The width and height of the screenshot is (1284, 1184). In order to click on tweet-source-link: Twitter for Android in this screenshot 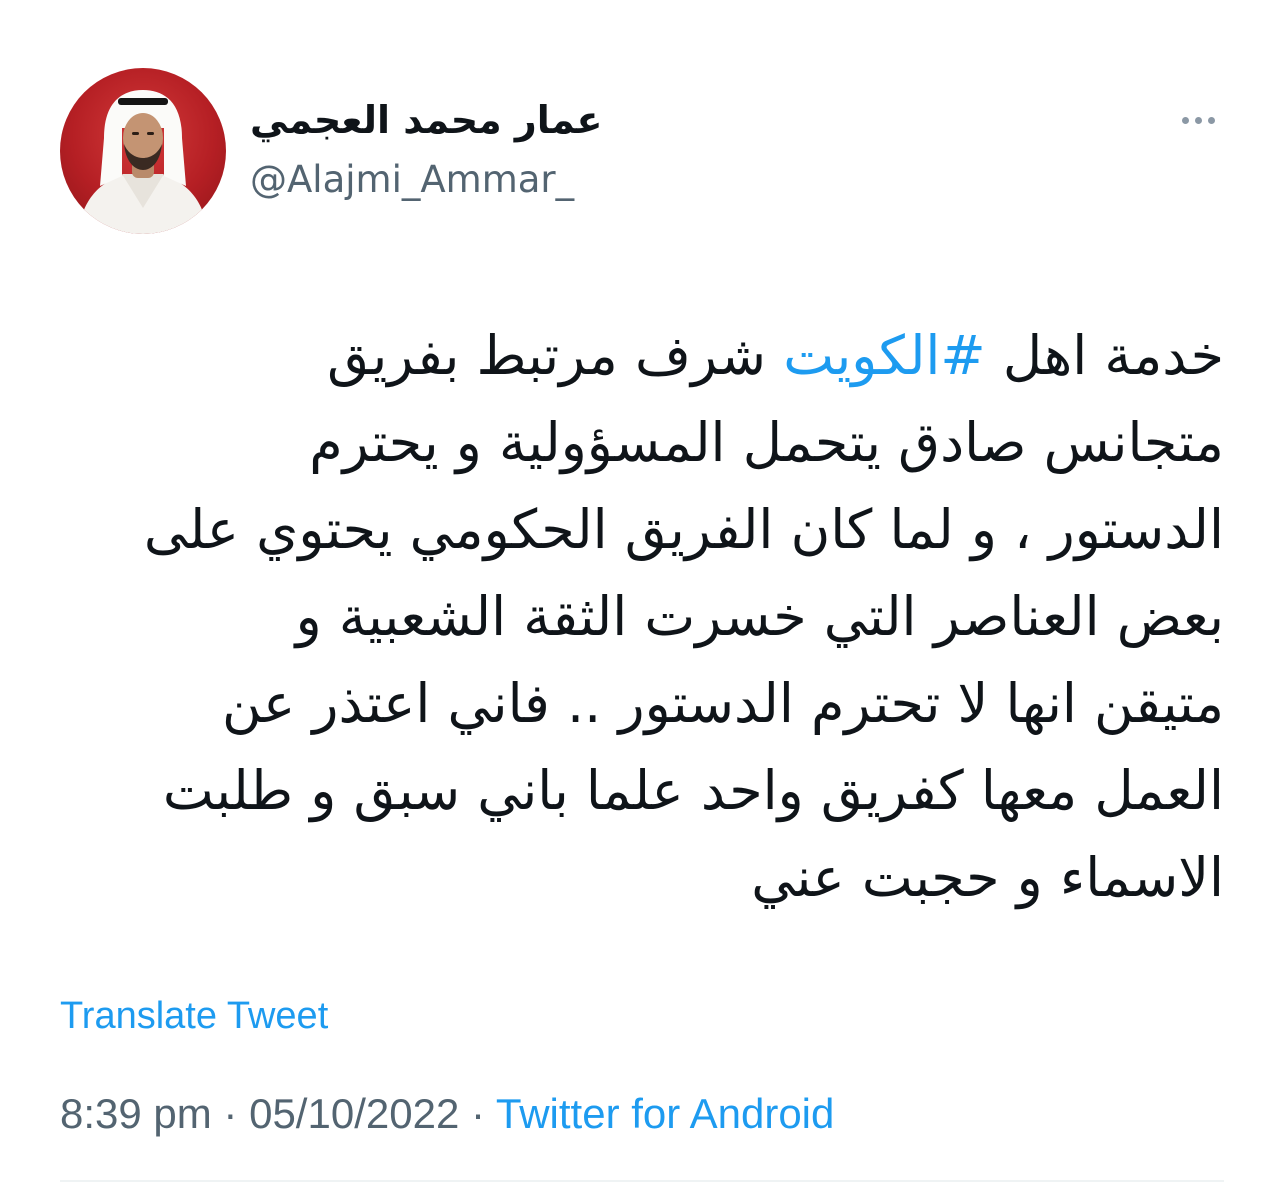, I will do `click(665, 1113)`.